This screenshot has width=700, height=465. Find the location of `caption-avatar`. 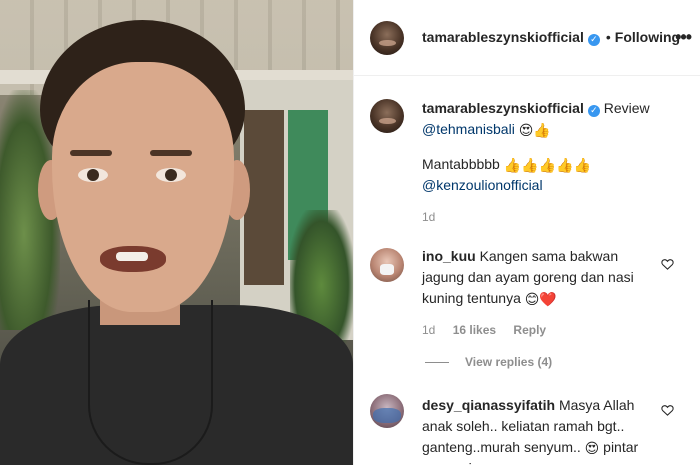

caption-avatar is located at coordinates (387, 116).